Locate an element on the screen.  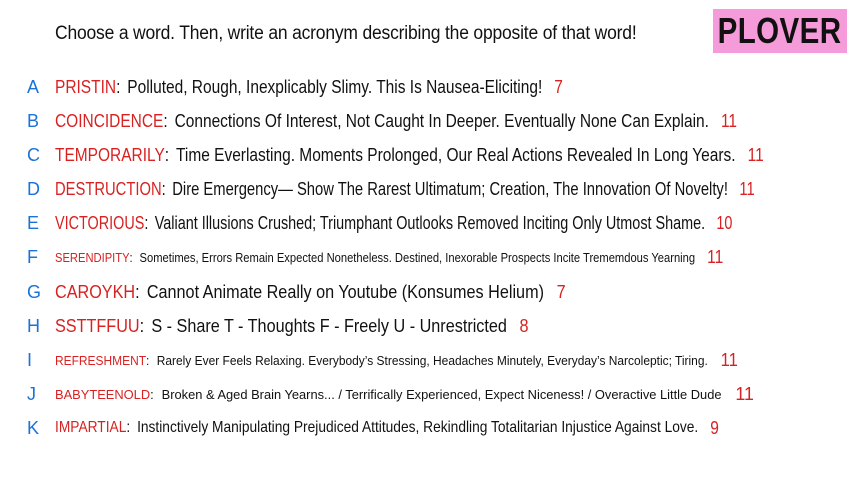
row-letter: I is located at coordinates (30, 359).